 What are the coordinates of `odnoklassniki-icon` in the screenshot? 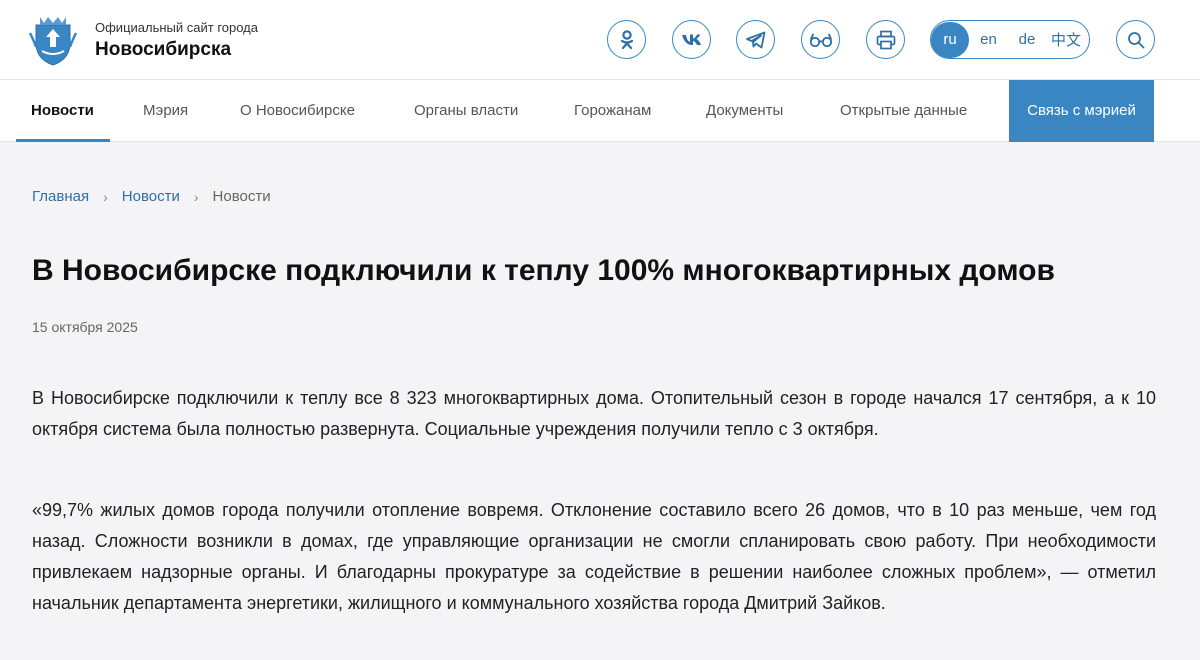 It's located at (626, 39).